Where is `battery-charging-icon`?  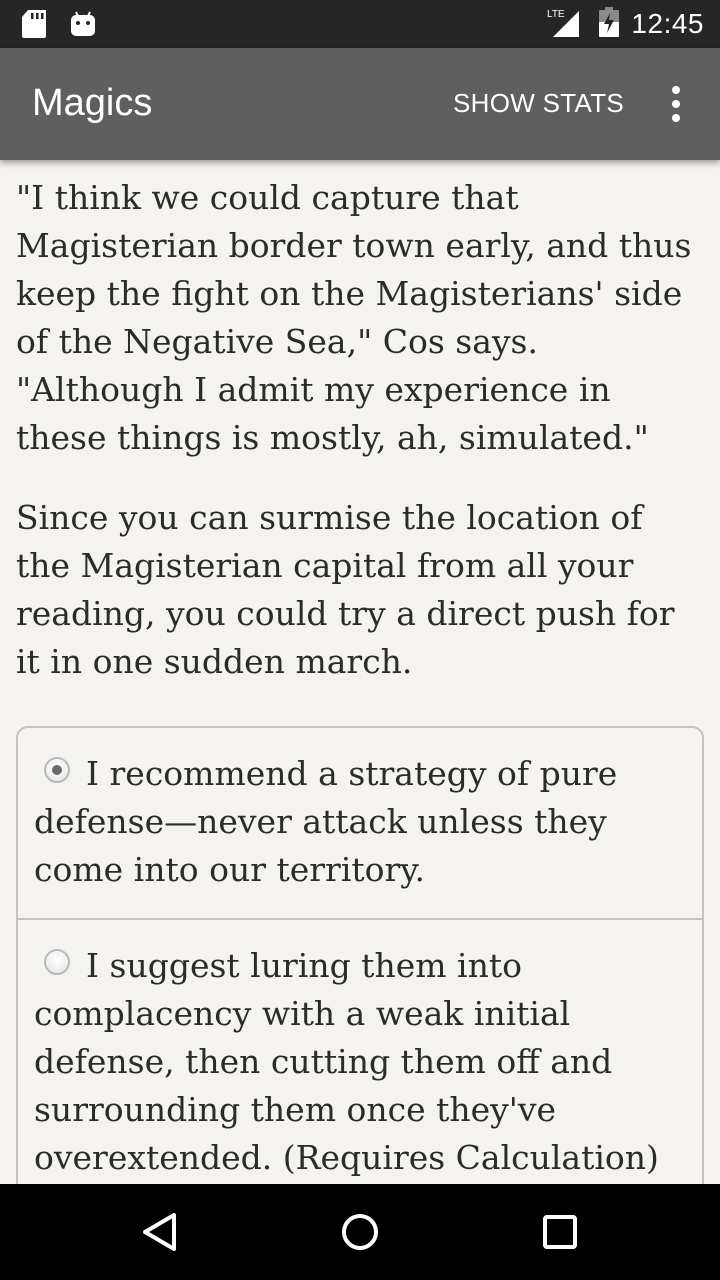
battery-charging-icon is located at coordinates (609, 24).